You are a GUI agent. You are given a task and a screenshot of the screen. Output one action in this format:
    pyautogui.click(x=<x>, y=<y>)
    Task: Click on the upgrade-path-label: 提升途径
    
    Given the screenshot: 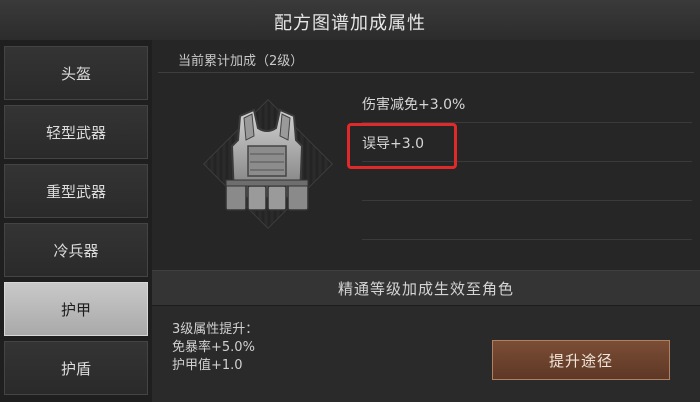 What is the action you would take?
    pyautogui.click(x=580, y=360)
    